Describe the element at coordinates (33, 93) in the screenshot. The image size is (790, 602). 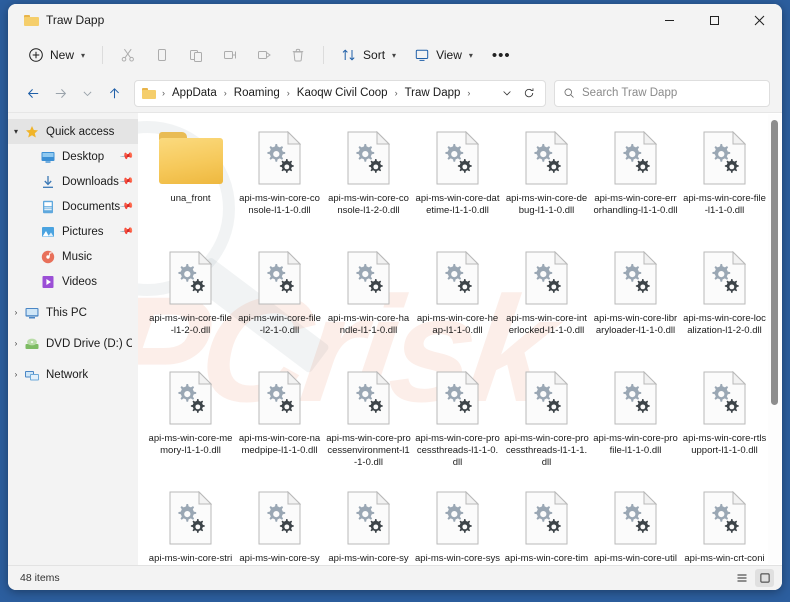
I see `back-button` at that location.